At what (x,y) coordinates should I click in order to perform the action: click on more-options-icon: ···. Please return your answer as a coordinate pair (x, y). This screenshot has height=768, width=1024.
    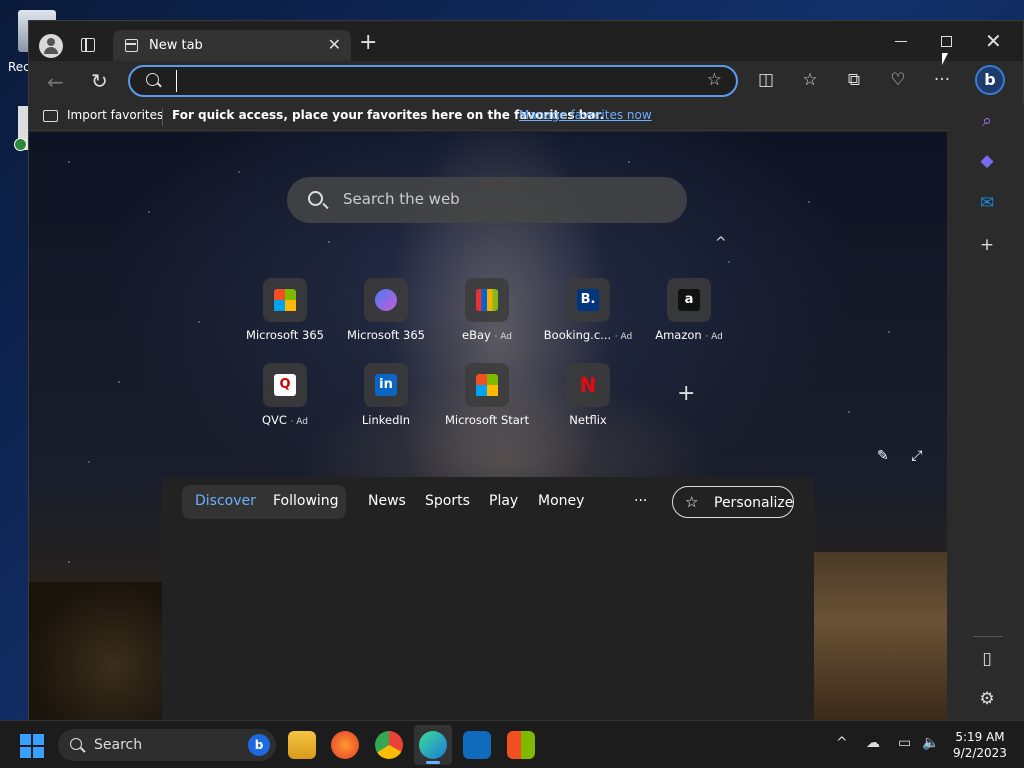
    Looking at the image, I should click on (942, 80).